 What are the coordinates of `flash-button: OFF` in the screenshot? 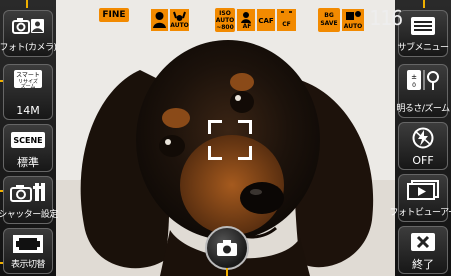 It's located at (423, 146).